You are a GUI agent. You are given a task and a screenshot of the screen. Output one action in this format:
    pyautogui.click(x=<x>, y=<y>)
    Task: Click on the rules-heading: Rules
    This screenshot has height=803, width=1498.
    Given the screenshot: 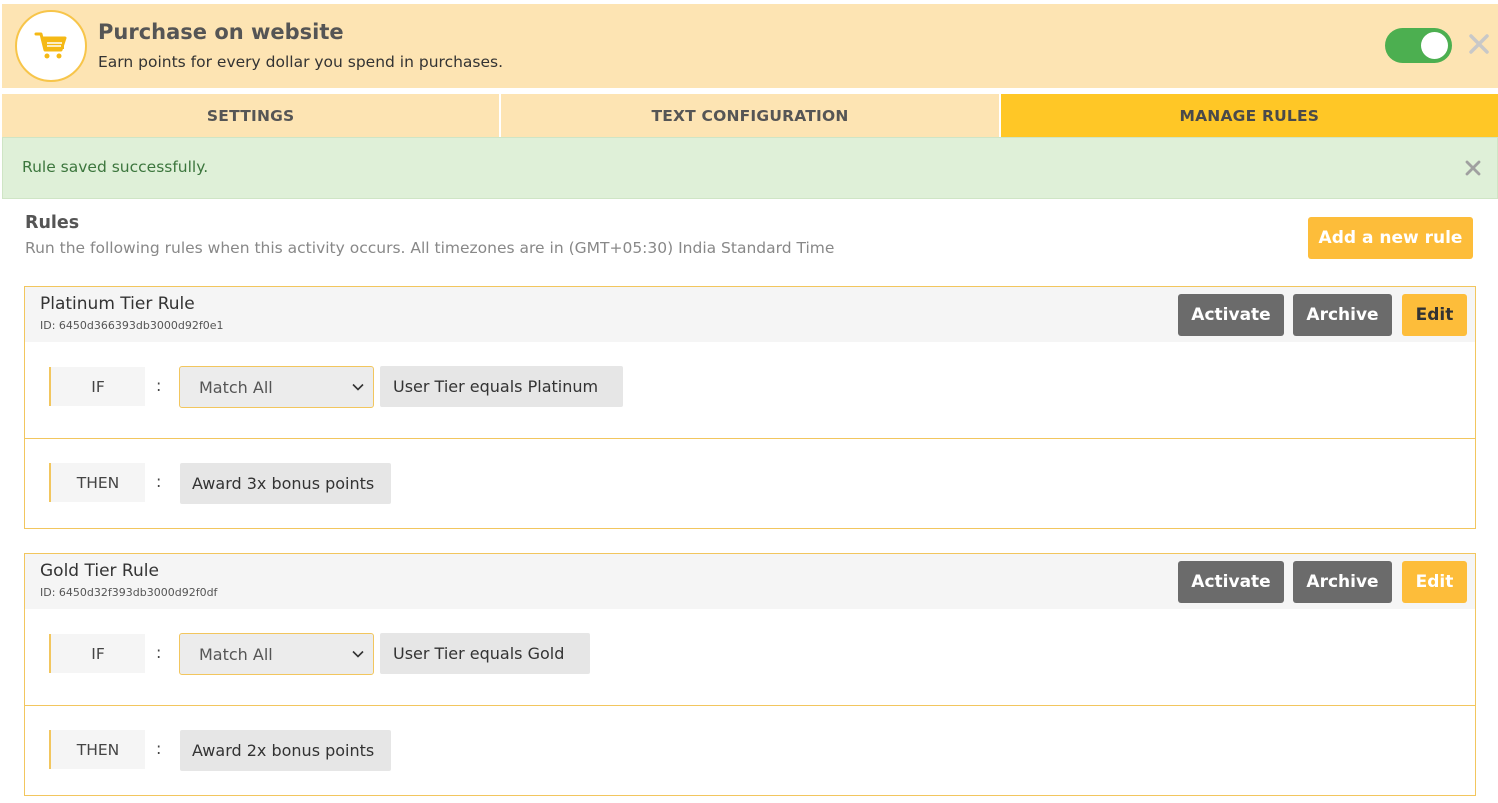 What is the action you would take?
    pyautogui.click(x=52, y=223)
    